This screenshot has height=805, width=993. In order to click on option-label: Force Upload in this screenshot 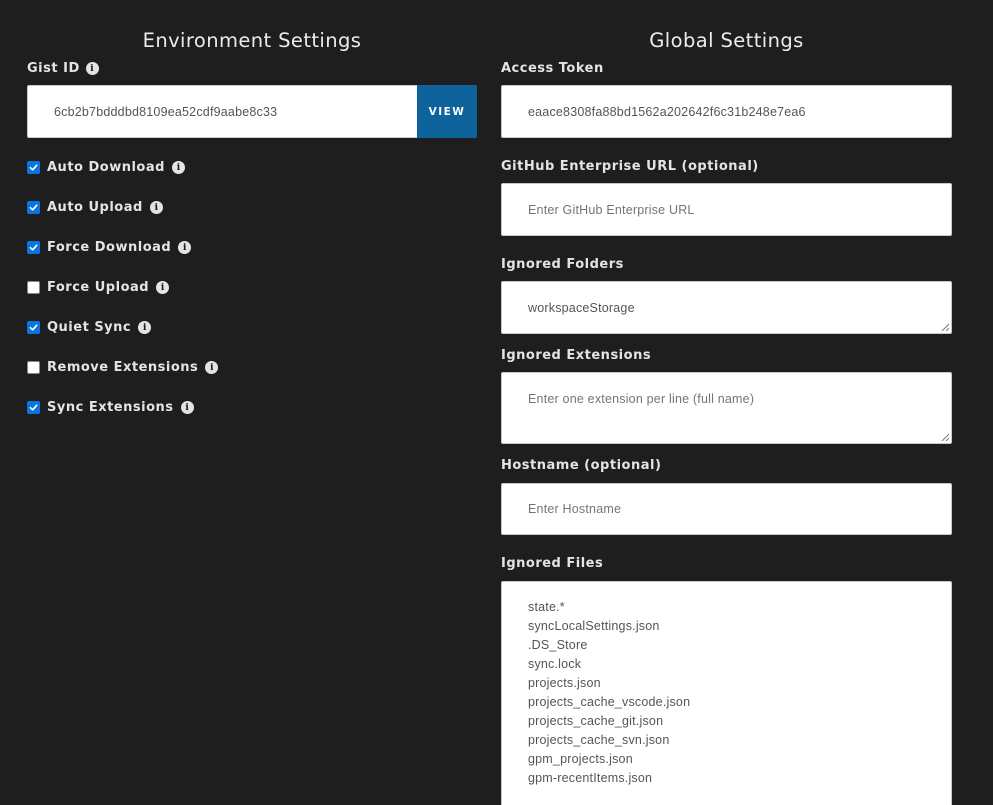, I will do `click(98, 287)`.